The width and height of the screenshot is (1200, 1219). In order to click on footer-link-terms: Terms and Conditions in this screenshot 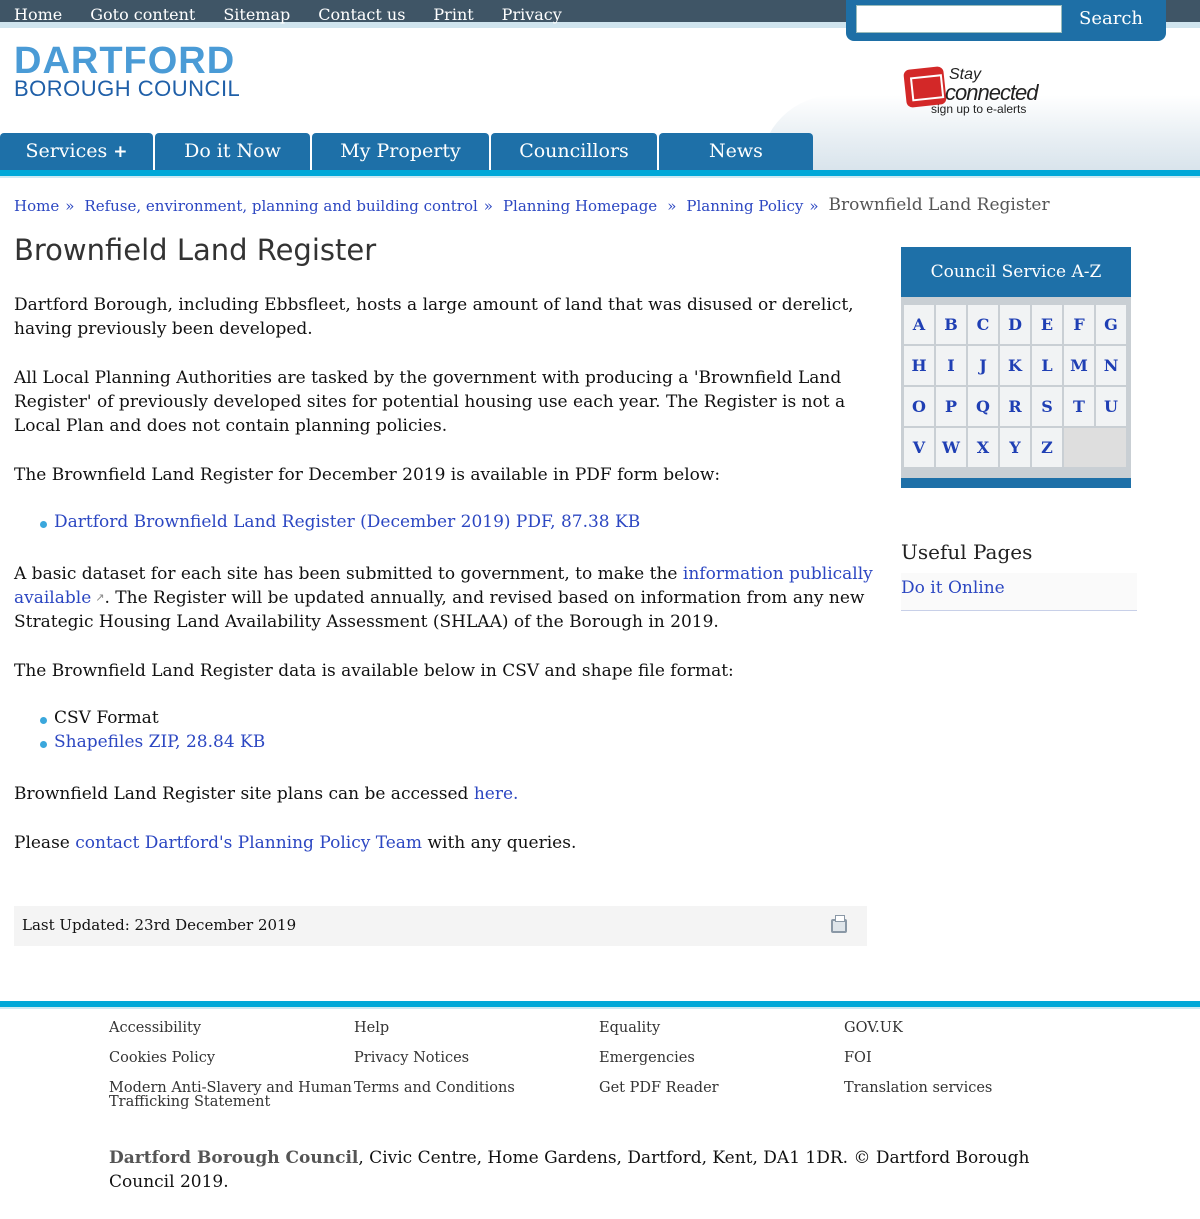, I will do `click(476, 1094)`.